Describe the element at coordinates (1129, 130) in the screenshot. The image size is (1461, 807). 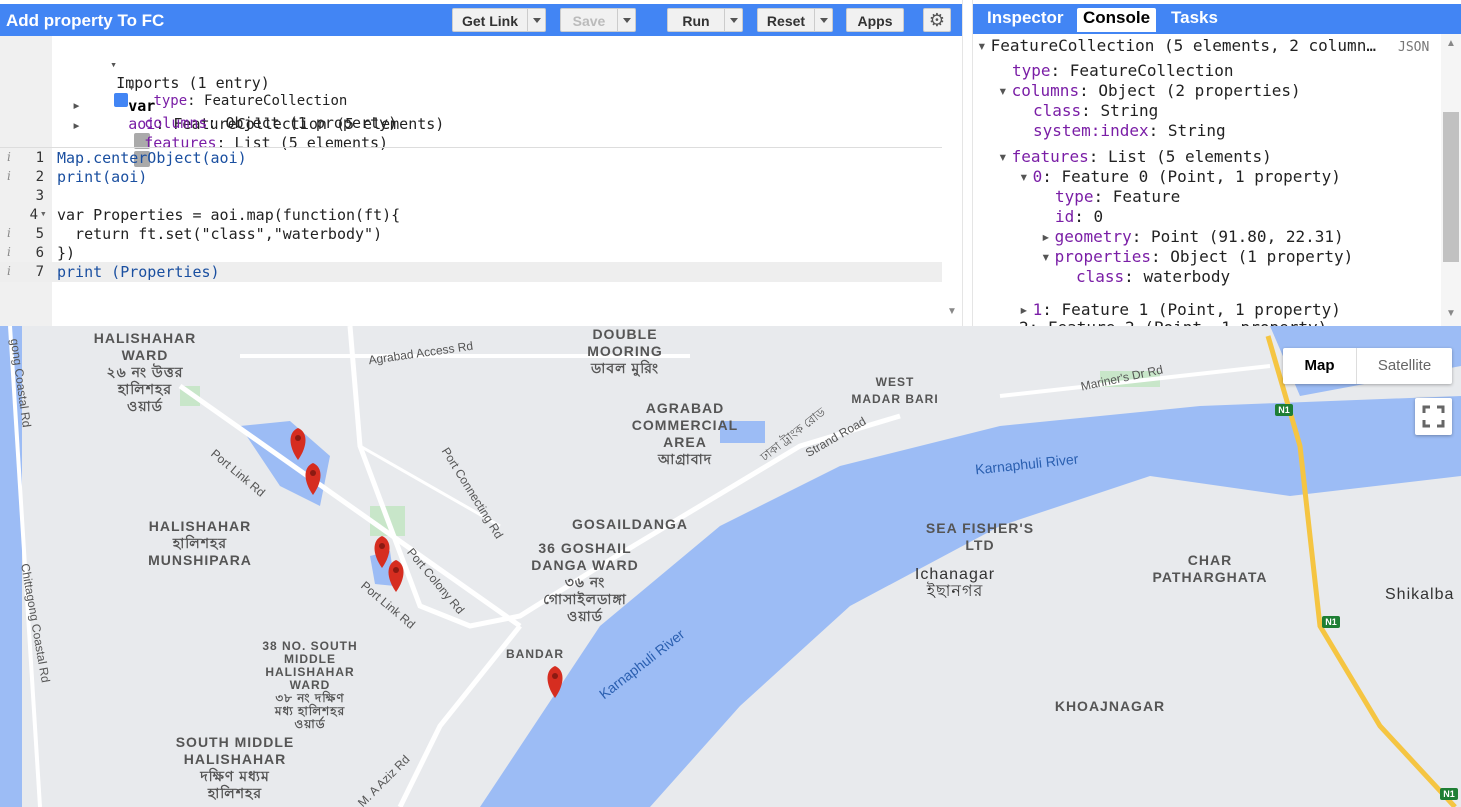
I see `tree-row: system:index: String` at that location.